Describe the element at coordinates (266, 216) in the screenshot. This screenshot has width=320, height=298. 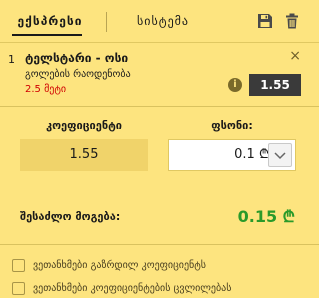
I see `potential-win-value: 0.15 ₾` at that location.